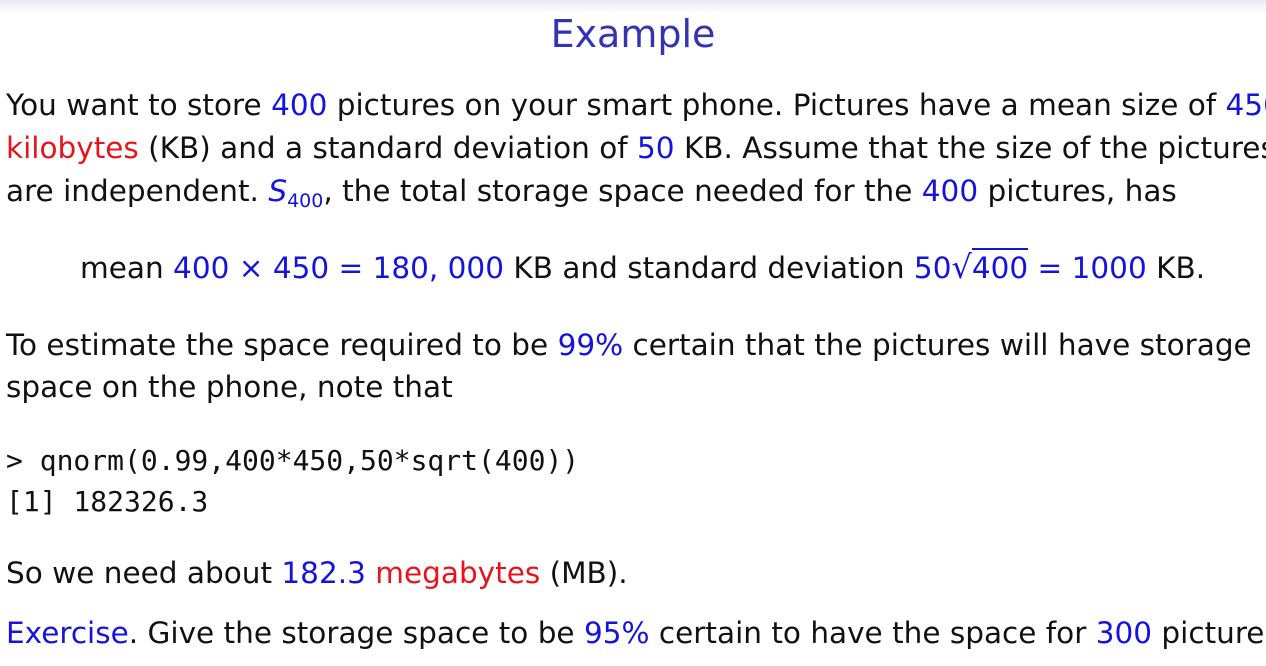  I want to click on number-sd: 50, so click(656, 148).